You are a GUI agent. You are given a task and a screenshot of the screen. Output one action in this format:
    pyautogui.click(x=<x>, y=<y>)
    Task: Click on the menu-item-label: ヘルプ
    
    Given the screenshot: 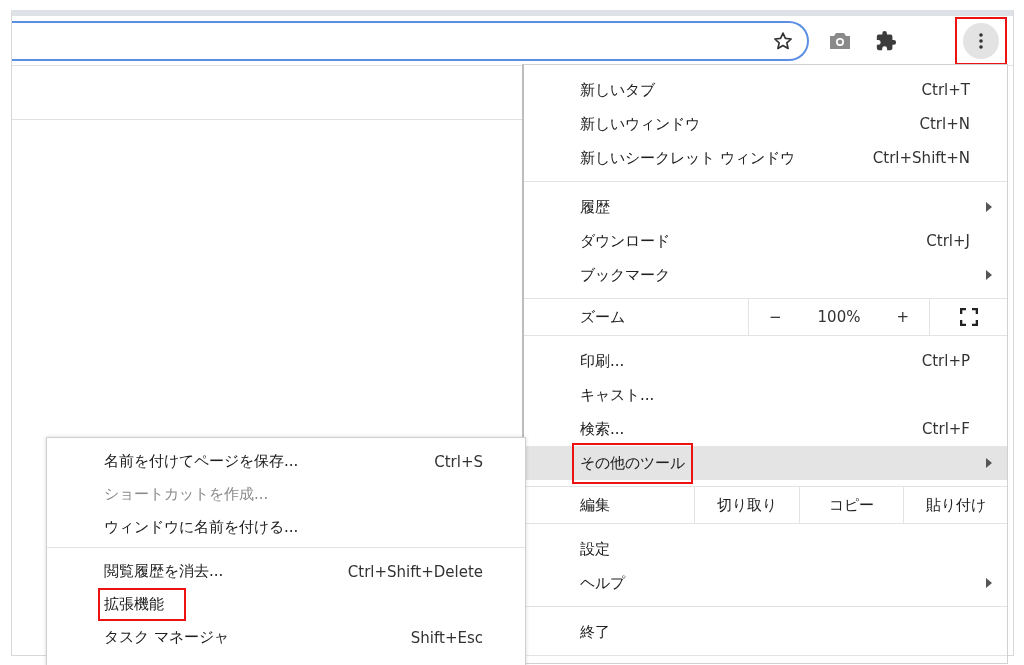 What is the action you would take?
    pyautogui.click(x=602, y=582)
    